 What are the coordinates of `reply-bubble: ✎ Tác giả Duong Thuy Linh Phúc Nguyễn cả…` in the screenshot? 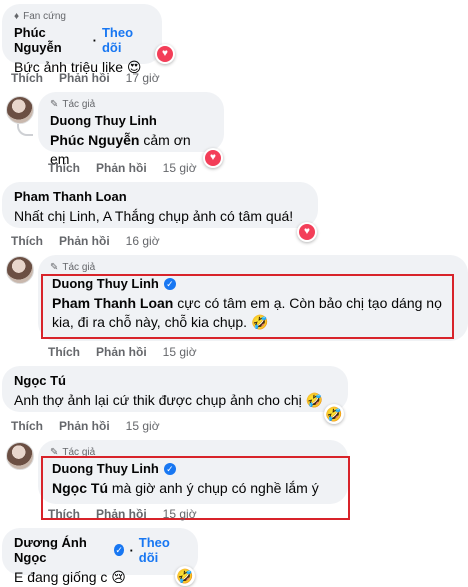 It's located at (131, 129).